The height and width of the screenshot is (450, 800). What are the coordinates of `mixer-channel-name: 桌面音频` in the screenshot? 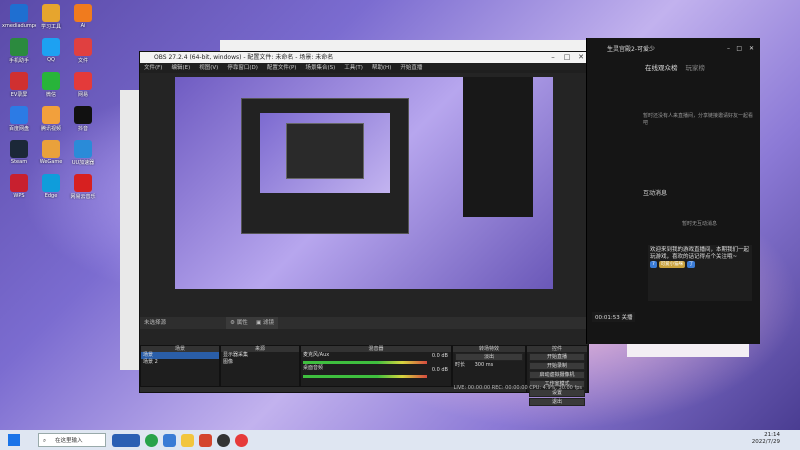 It's located at (313, 368).